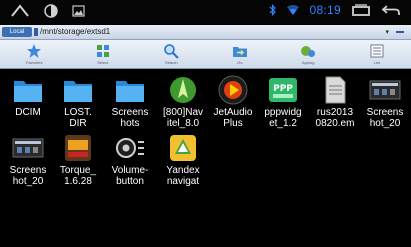 The image size is (411, 247). Describe the element at coordinates (102, 51) in the screenshot. I see `select-icon` at that location.